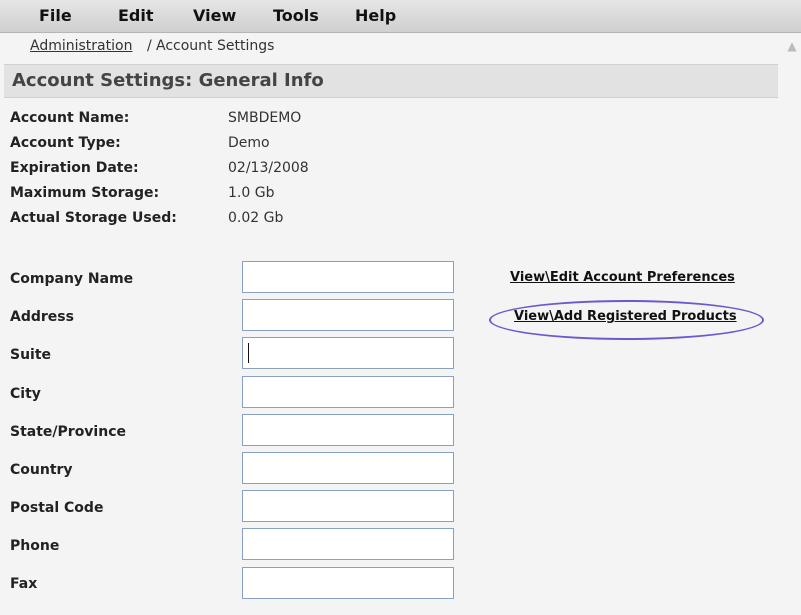 Image resolution: width=801 pixels, height=615 pixels. Describe the element at coordinates (348, 277) in the screenshot. I see `company-name-field` at that location.